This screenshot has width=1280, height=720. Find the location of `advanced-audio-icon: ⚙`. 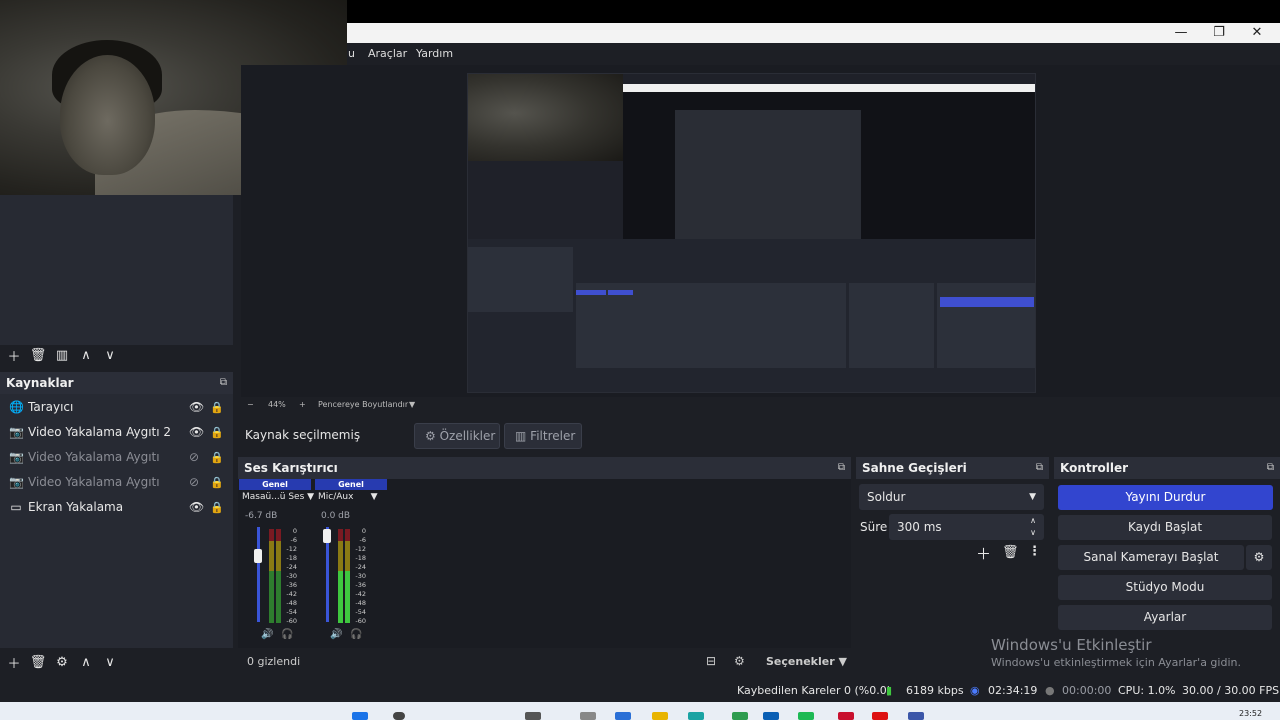

advanced-audio-icon: ⚙ is located at coordinates (739, 661).